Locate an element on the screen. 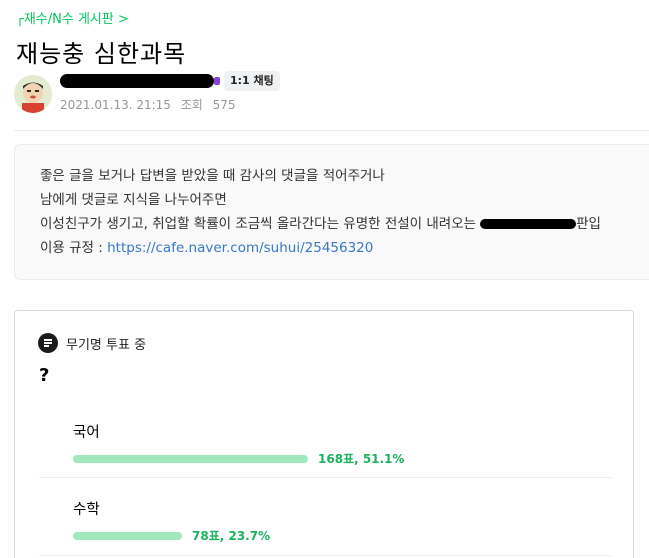 Image resolution: width=649 pixels, height=558 pixels. vote-option-bar-row: 168표, 51.1% is located at coordinates (346, 458).